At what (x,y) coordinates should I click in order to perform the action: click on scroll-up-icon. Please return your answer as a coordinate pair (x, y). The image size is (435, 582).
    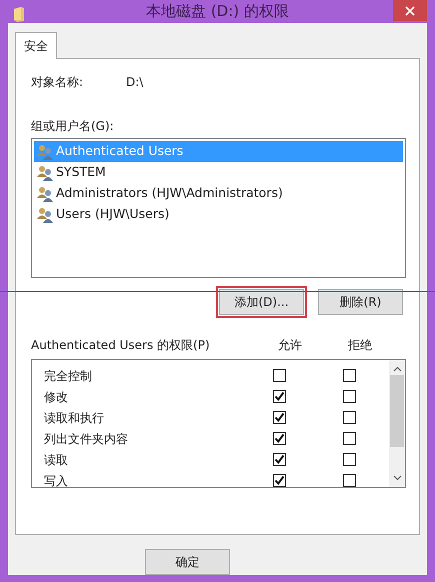
    Looking at the image, I should click on (397, 369).